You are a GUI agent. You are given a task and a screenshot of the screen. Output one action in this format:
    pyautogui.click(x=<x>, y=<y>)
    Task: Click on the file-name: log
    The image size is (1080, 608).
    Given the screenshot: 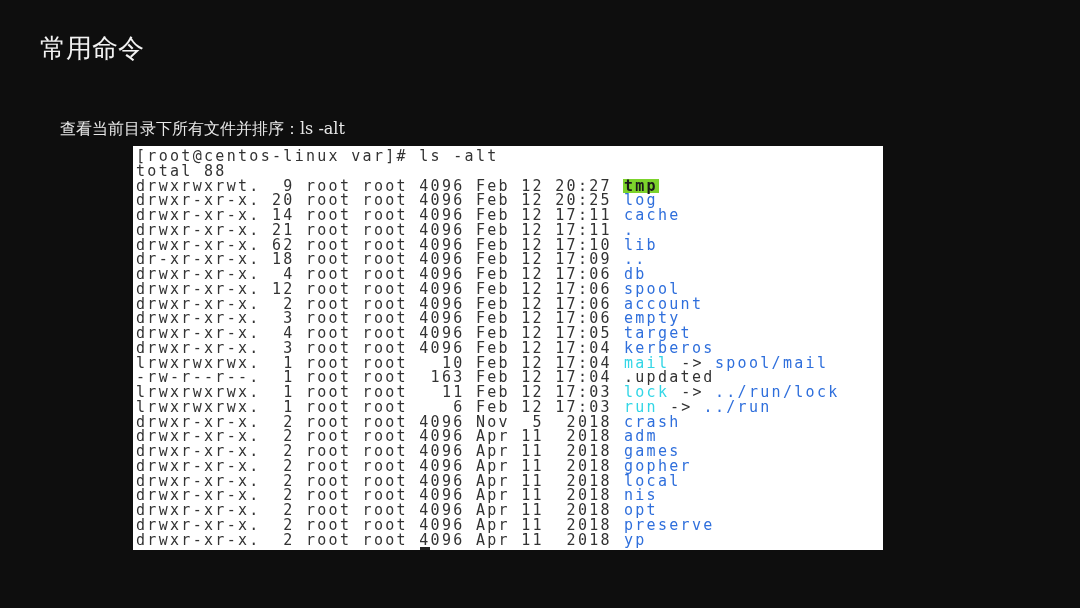 What is the action you would take?
    pyautogui.click(x=640, y=200)
    